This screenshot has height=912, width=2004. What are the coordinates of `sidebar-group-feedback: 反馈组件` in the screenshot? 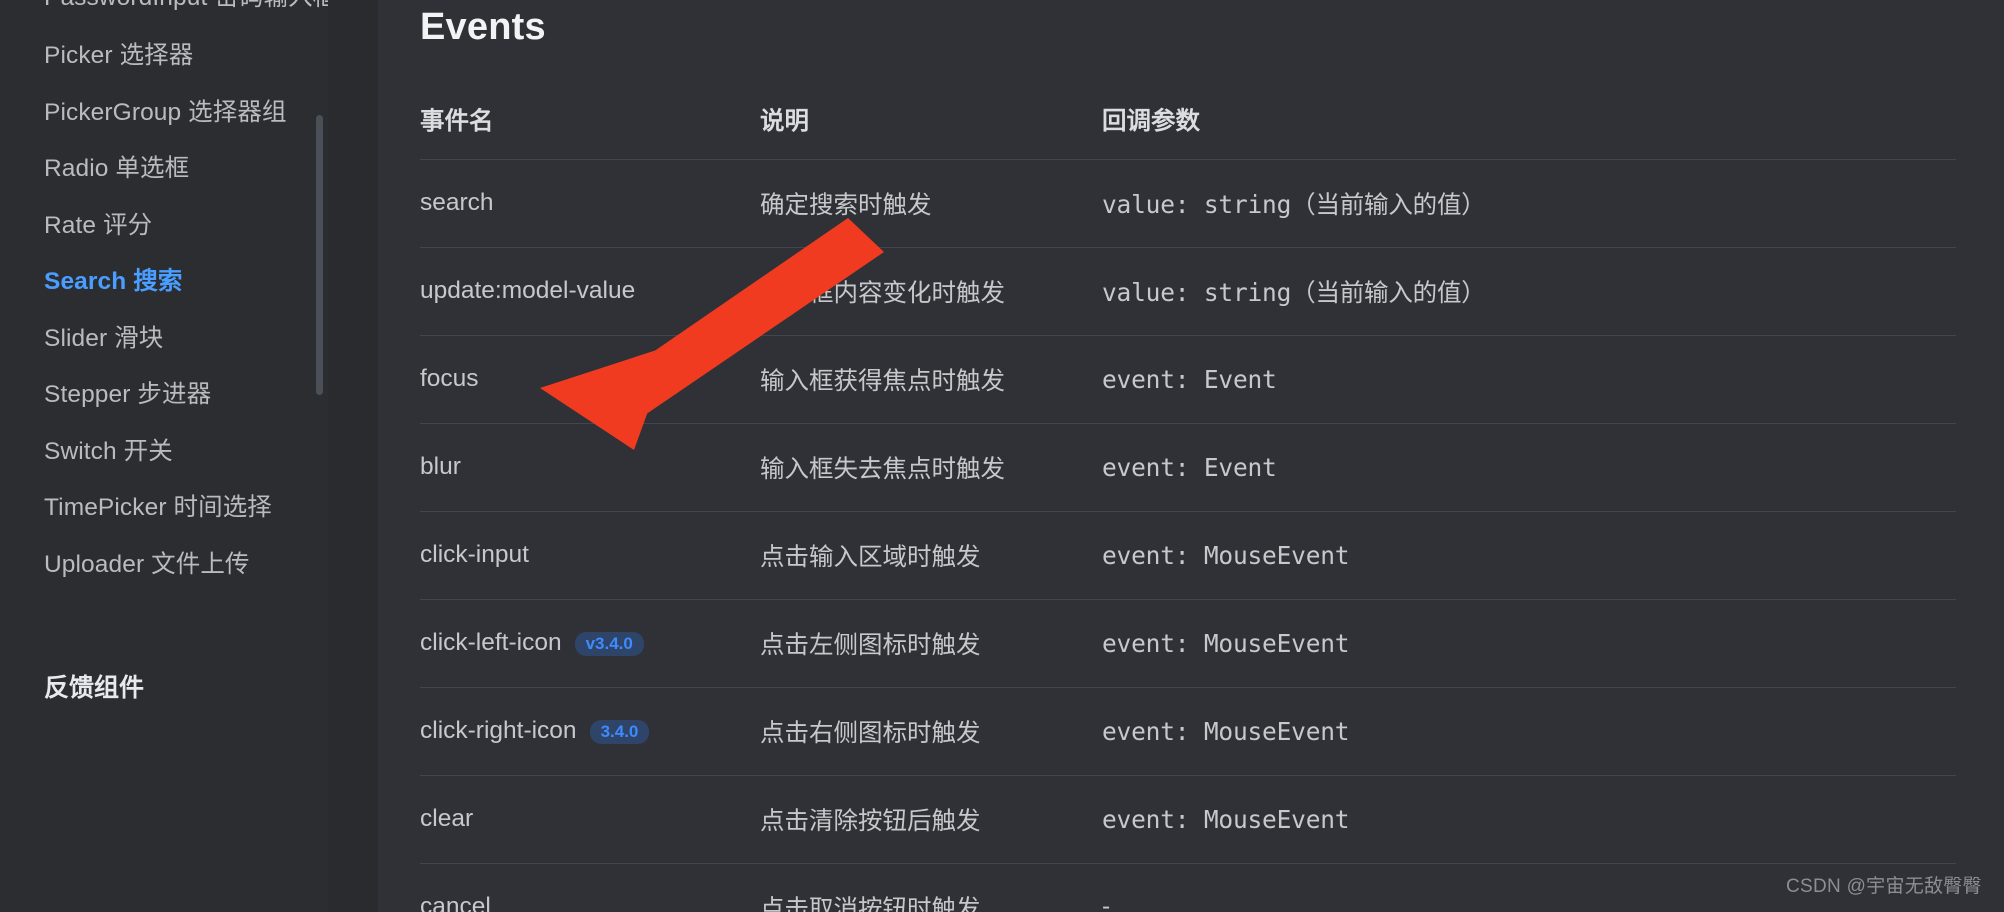 It's located at (186, 686).